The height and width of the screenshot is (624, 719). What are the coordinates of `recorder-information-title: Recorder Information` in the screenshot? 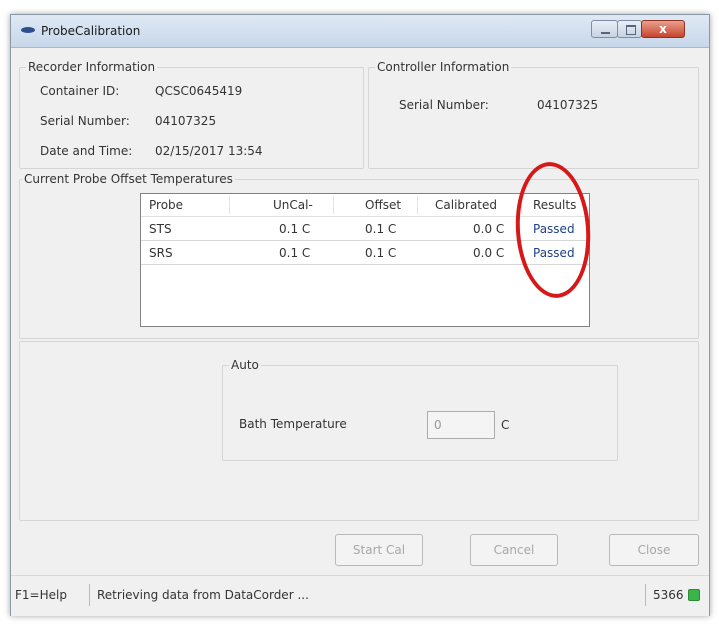 It's located at (92, 67).